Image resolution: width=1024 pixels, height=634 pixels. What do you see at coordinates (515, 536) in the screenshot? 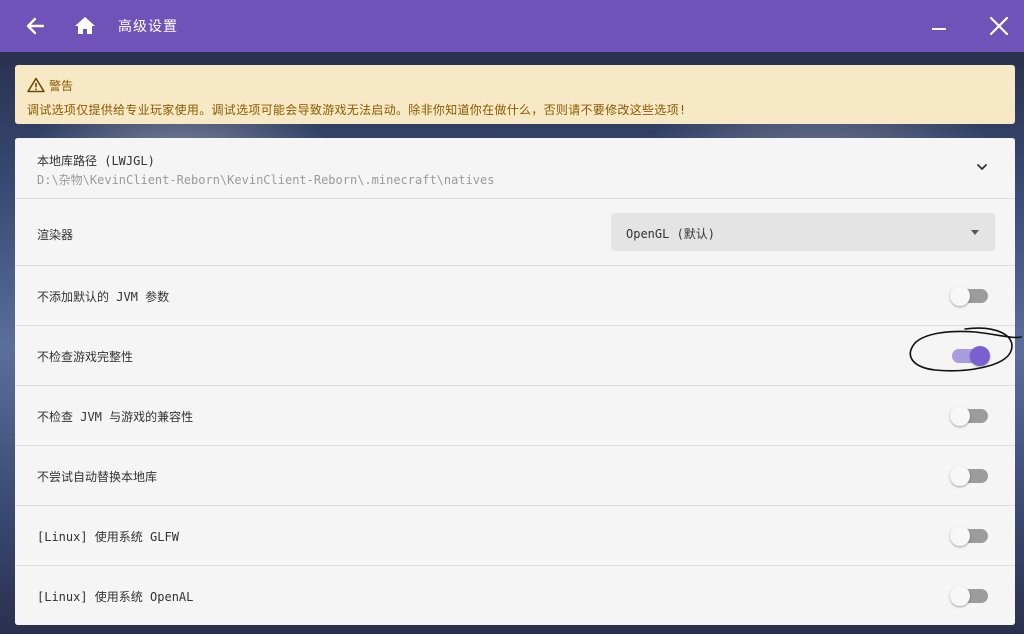
I see `toggle-row: [Linux] 使用系统 GLFW` at bounding box center [515, 536].